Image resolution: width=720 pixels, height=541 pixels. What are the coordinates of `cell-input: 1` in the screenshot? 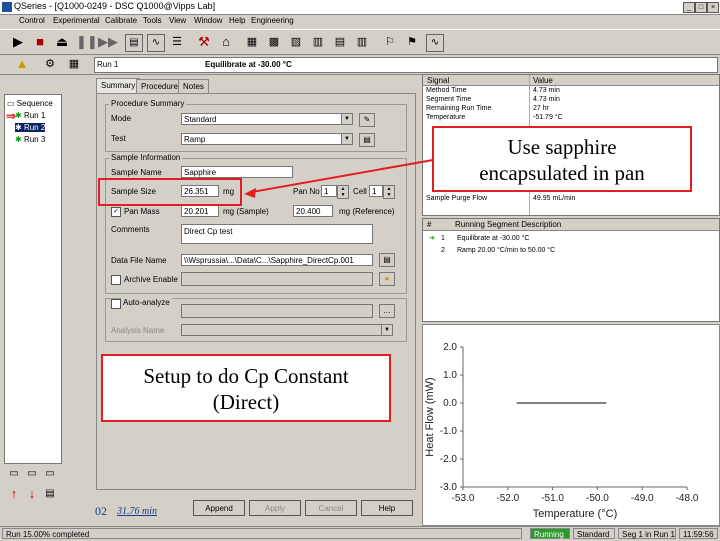 It's located at (376, 191).